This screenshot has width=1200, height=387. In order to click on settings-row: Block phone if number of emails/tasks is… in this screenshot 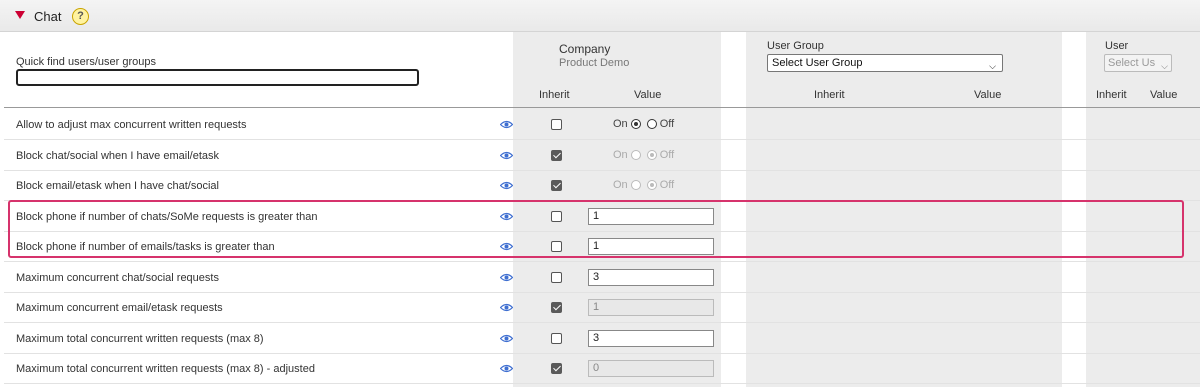, I will do `click(602, 247)`.